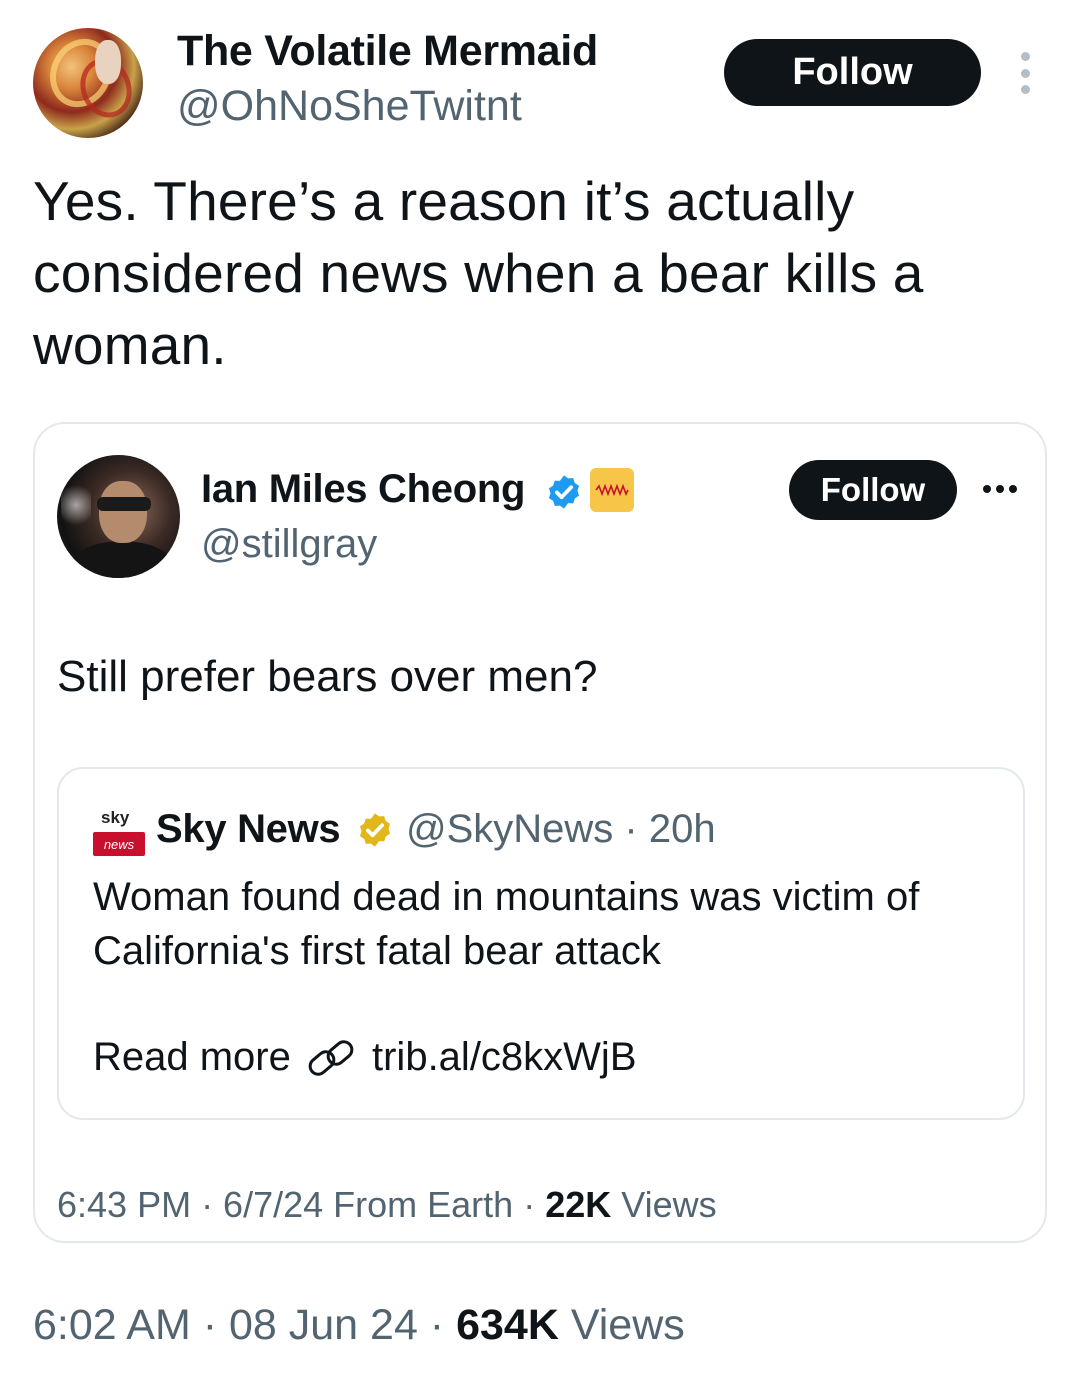 The width and height of the screenshot is (1080, 1375). I want to click on tweet-time: 6:02 AM · 08 Jun 24 ·, so click(244, 1325).